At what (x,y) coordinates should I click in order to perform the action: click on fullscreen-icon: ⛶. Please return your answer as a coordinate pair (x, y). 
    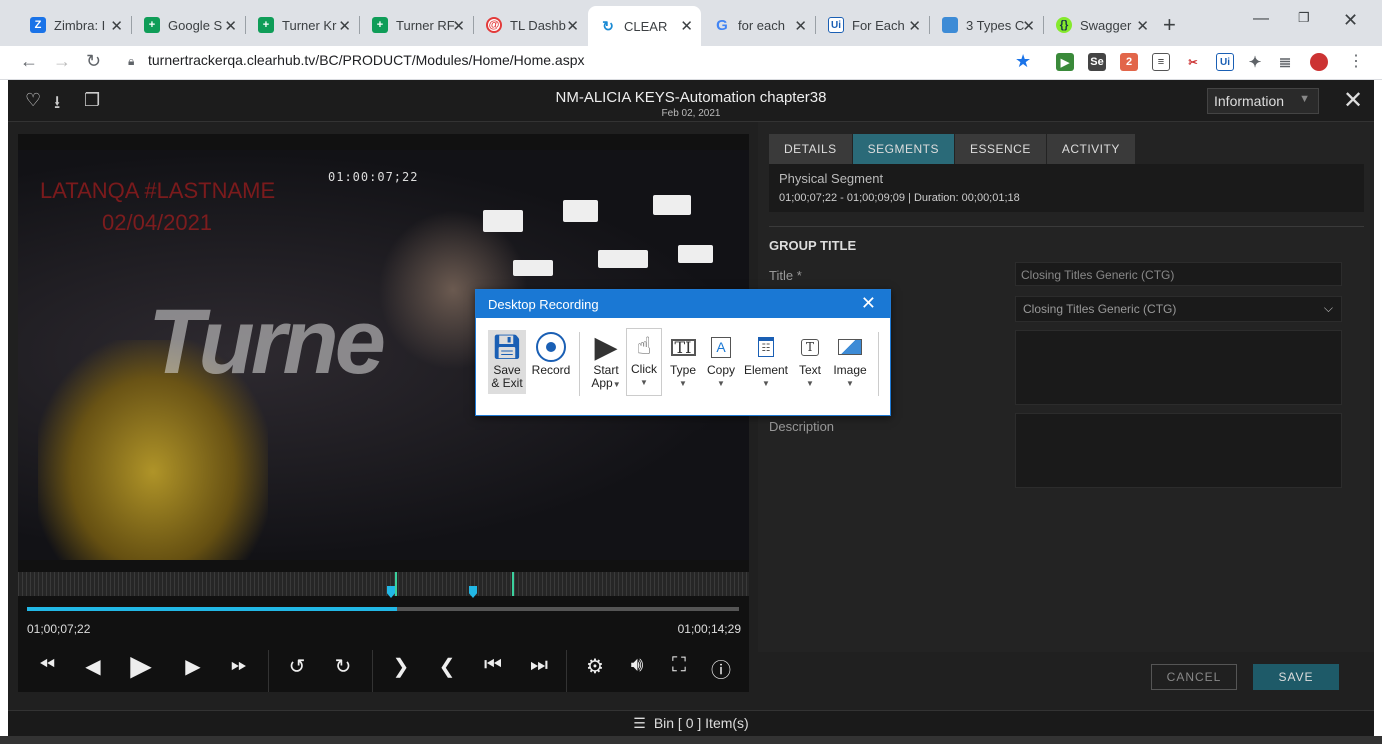
    Looking at the image, I should click on (679, 665).